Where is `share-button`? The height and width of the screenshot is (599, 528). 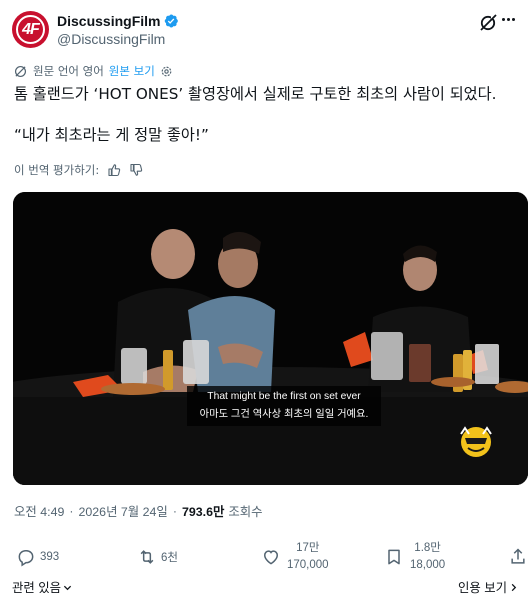 share-button is located at coordinates (518, 557).